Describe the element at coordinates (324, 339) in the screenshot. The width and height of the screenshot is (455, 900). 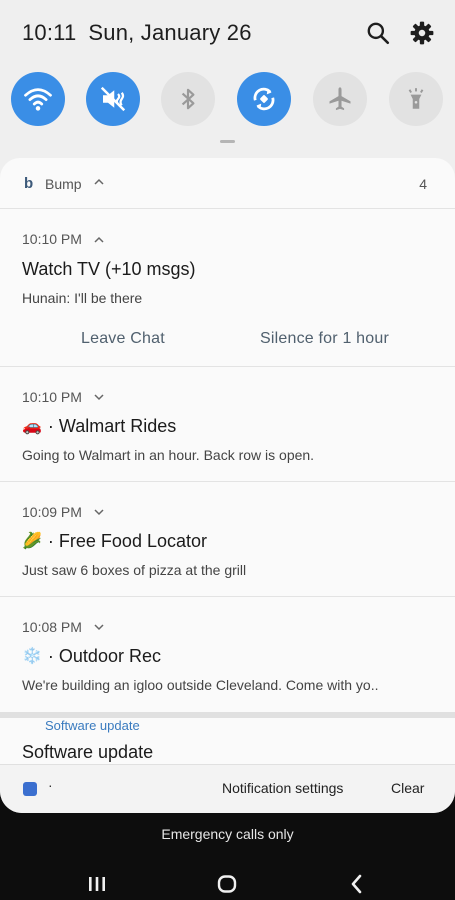
I see `silence-button: Silence for 1 hour` at that location.